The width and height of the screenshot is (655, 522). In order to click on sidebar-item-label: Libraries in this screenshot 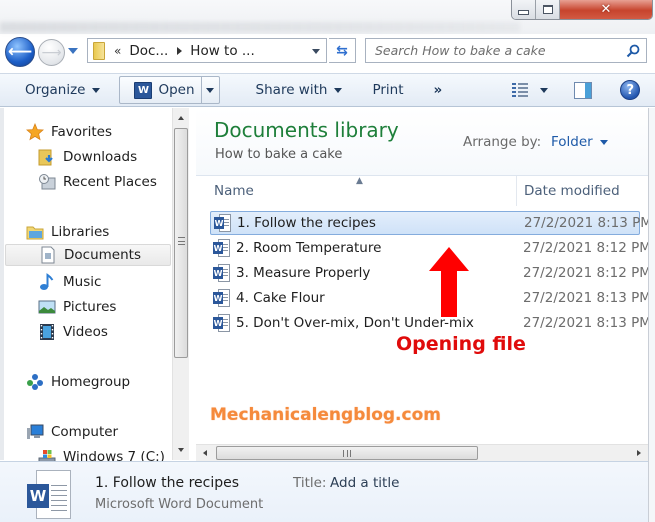, I will do `click(80, 232)`.